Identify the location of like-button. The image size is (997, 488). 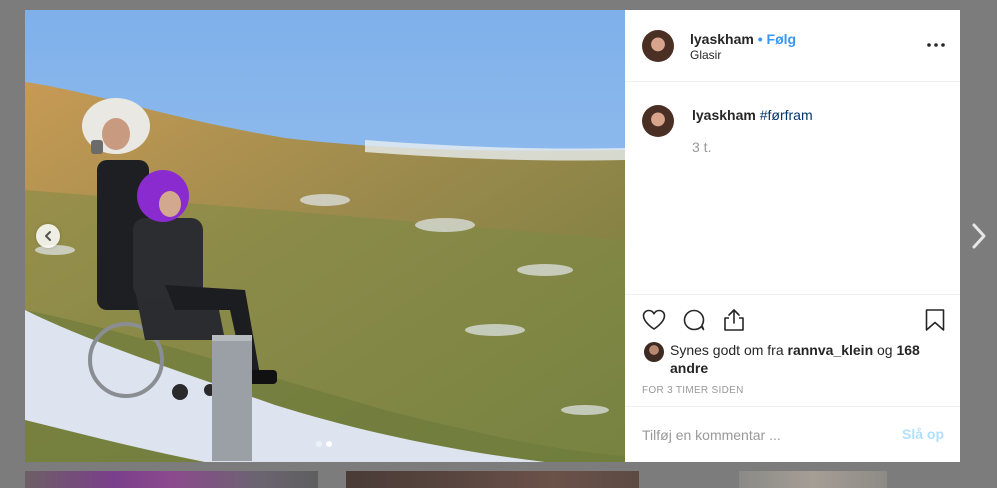
(654, 320).